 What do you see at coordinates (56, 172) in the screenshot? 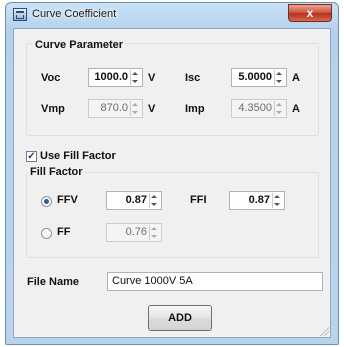
I see `fill-factor-title: Fill Factor` at bounding box center [56, 172].